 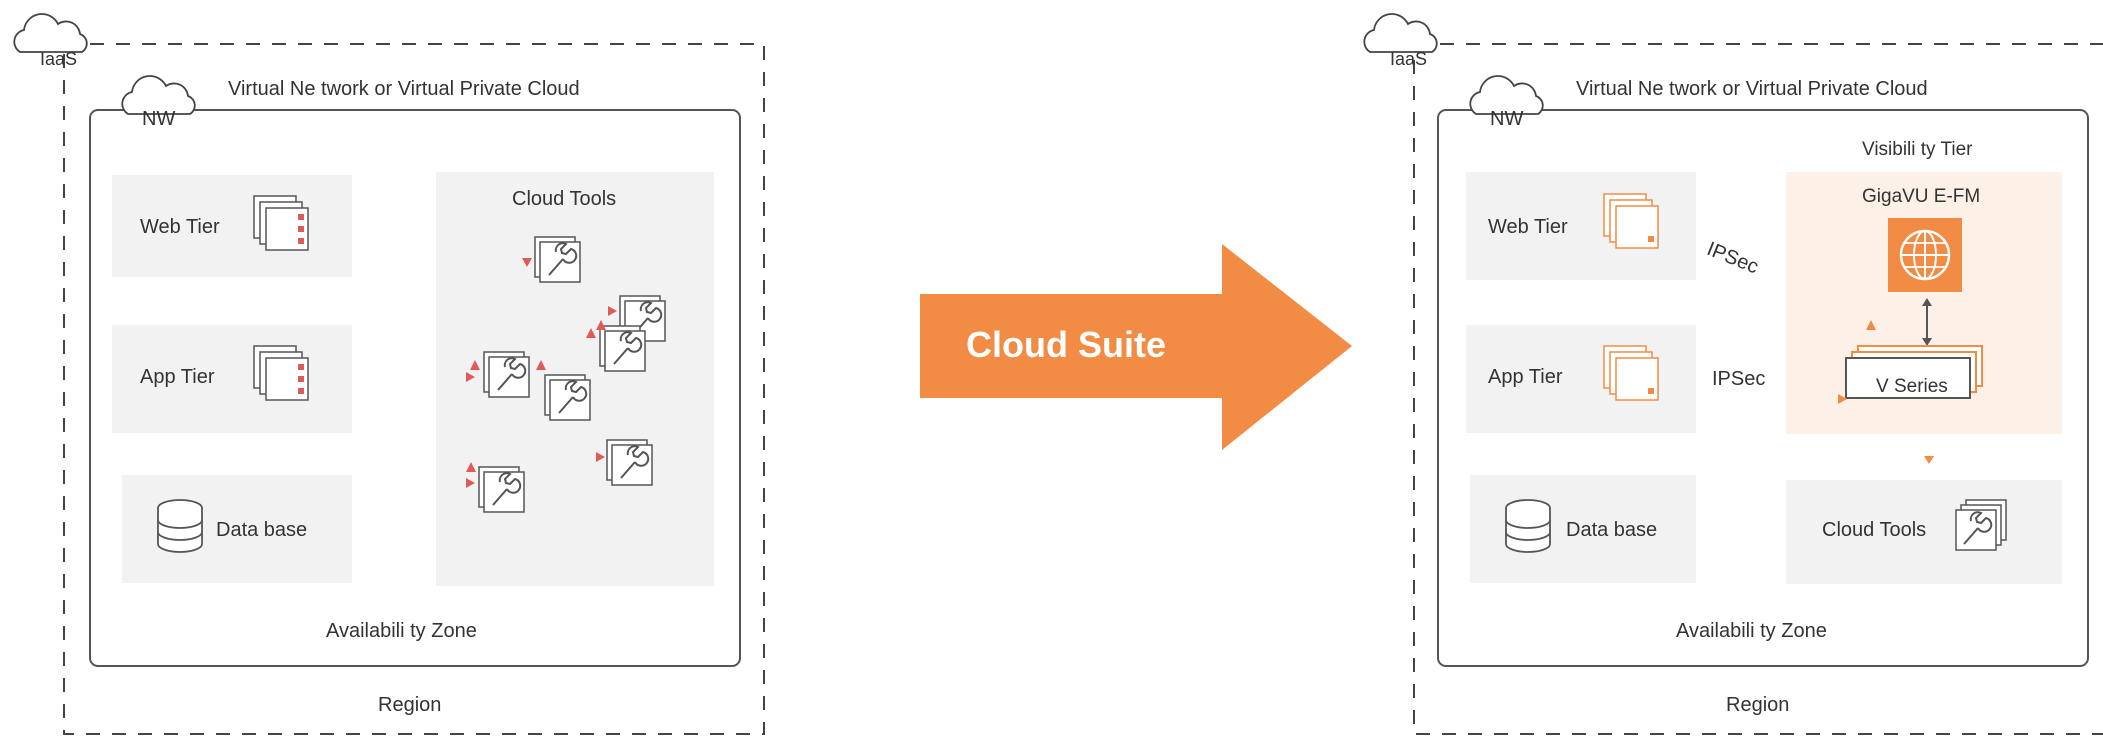 I want to click on right-iaas-label: IaaS, so click(x=1409, y=59).